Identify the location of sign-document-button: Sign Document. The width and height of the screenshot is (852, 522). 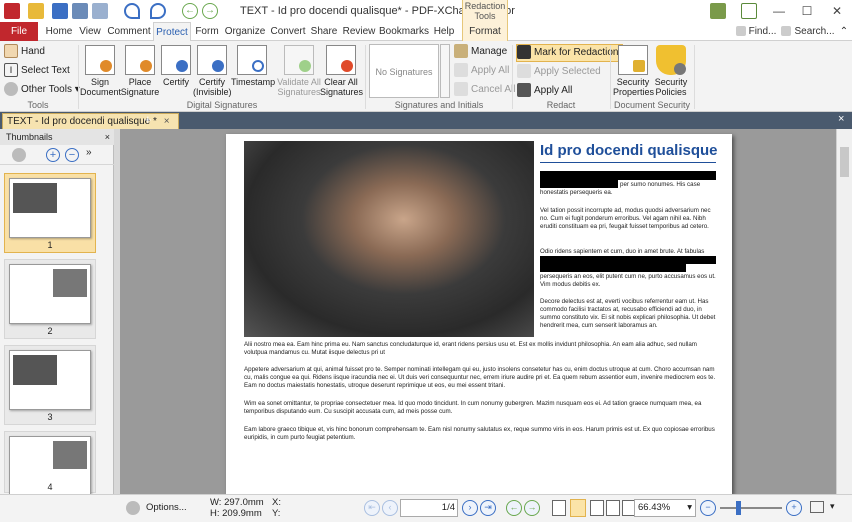
(100, 71).